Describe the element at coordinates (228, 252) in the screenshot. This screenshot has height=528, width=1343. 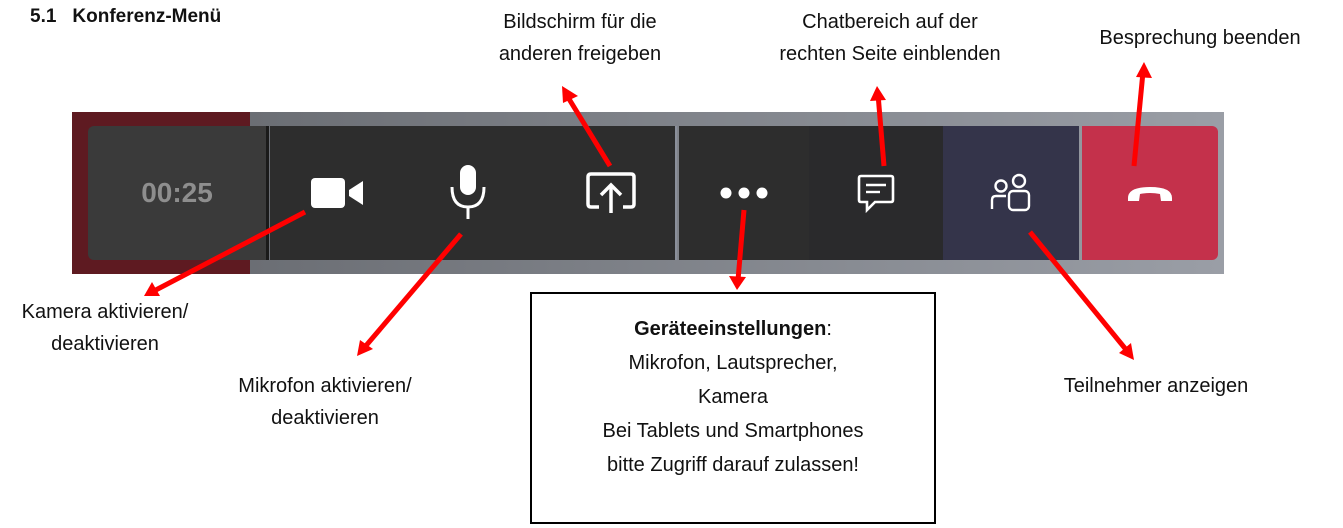
I see `arrow-camera` at that location.